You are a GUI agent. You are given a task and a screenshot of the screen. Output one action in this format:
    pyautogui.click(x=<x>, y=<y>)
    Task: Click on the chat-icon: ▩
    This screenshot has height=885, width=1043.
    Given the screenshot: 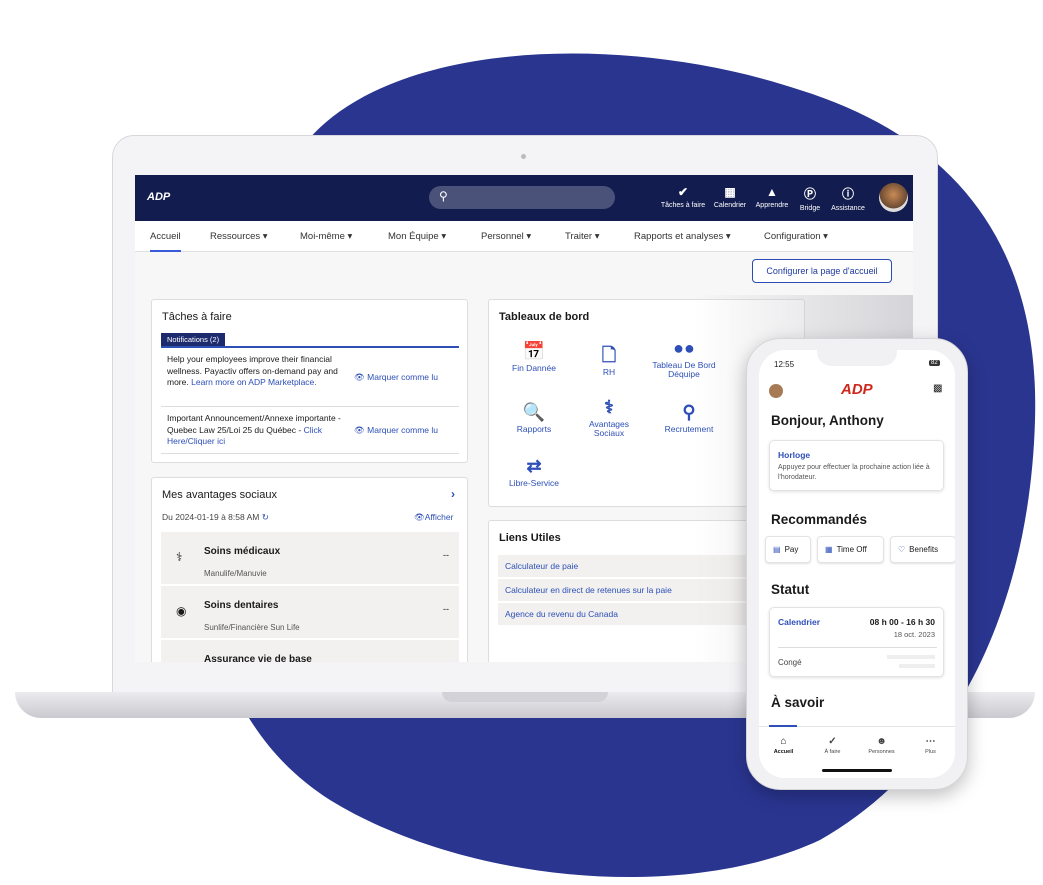 What is the action you would take?
    pyautogui.click(x=937, y=388)
    